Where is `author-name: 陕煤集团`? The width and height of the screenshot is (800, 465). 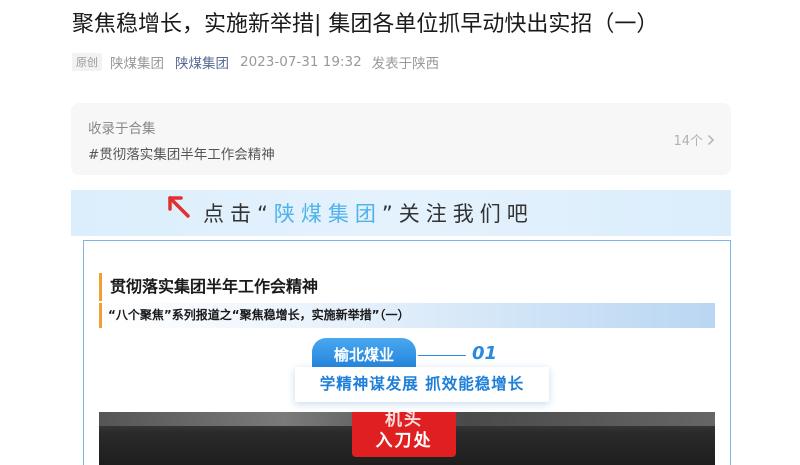
author-name: 陕煤集团 is located at coordinates (137, 64).